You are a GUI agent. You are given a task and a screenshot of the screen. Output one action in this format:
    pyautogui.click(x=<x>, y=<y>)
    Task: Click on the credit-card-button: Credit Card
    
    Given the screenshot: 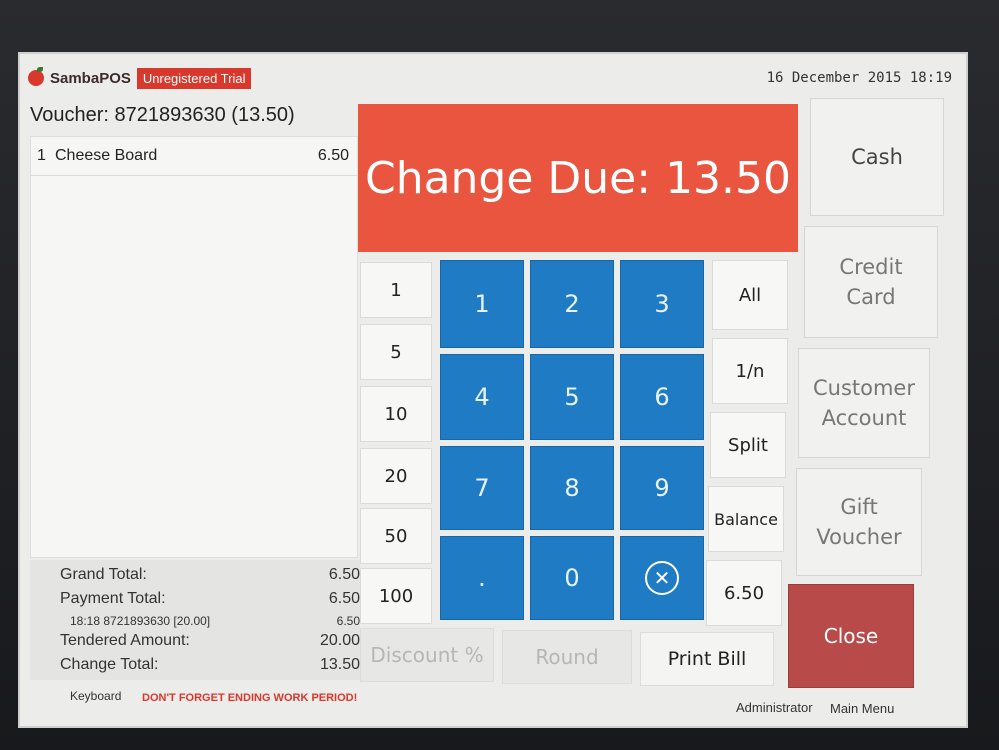 What is the action you would take?
    pyautogui.click(x=871, y=282)
    